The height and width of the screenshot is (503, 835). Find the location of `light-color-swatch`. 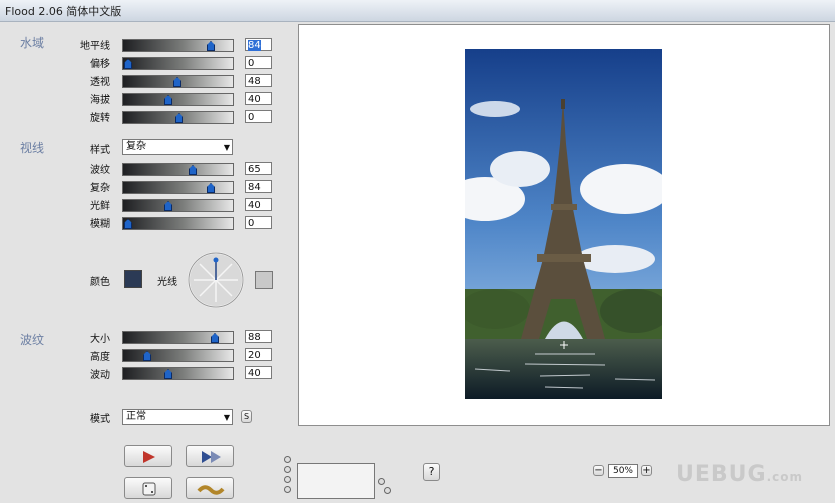

light-color-swatch is located at coordinates (264, 280).